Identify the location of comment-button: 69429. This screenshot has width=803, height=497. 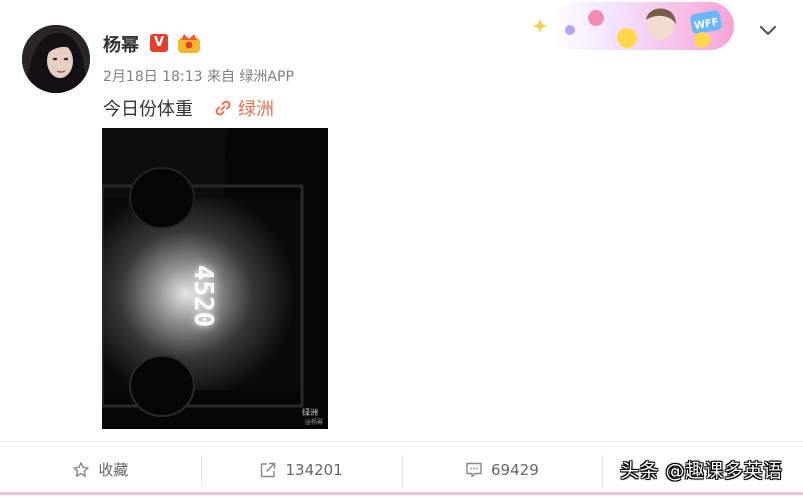
(502, 469).